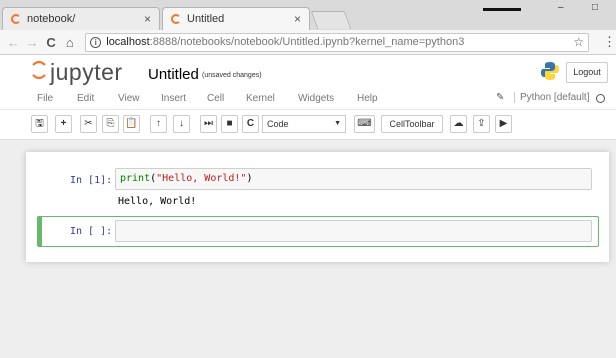 The width and height of the screenshot is (616, 358). What do you see at coordinates (135, 178) in the screenshot?
I see `code-token: print` at bounding box center [135, 178].